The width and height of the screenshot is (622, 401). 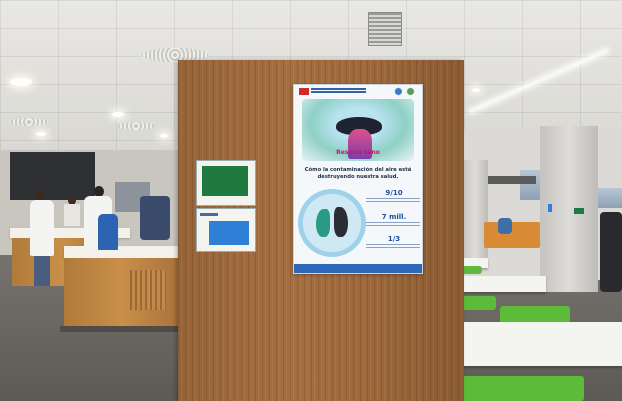 I want to click on poster-footer, so click(x=358, y=268).